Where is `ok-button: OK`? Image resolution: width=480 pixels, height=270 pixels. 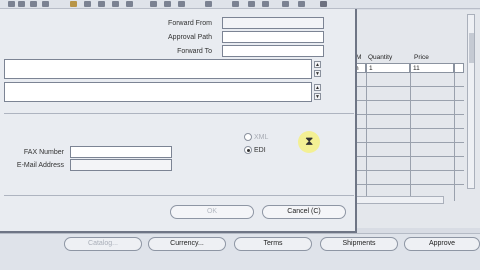
ok-button: OK is located at coordinates (212, 212).